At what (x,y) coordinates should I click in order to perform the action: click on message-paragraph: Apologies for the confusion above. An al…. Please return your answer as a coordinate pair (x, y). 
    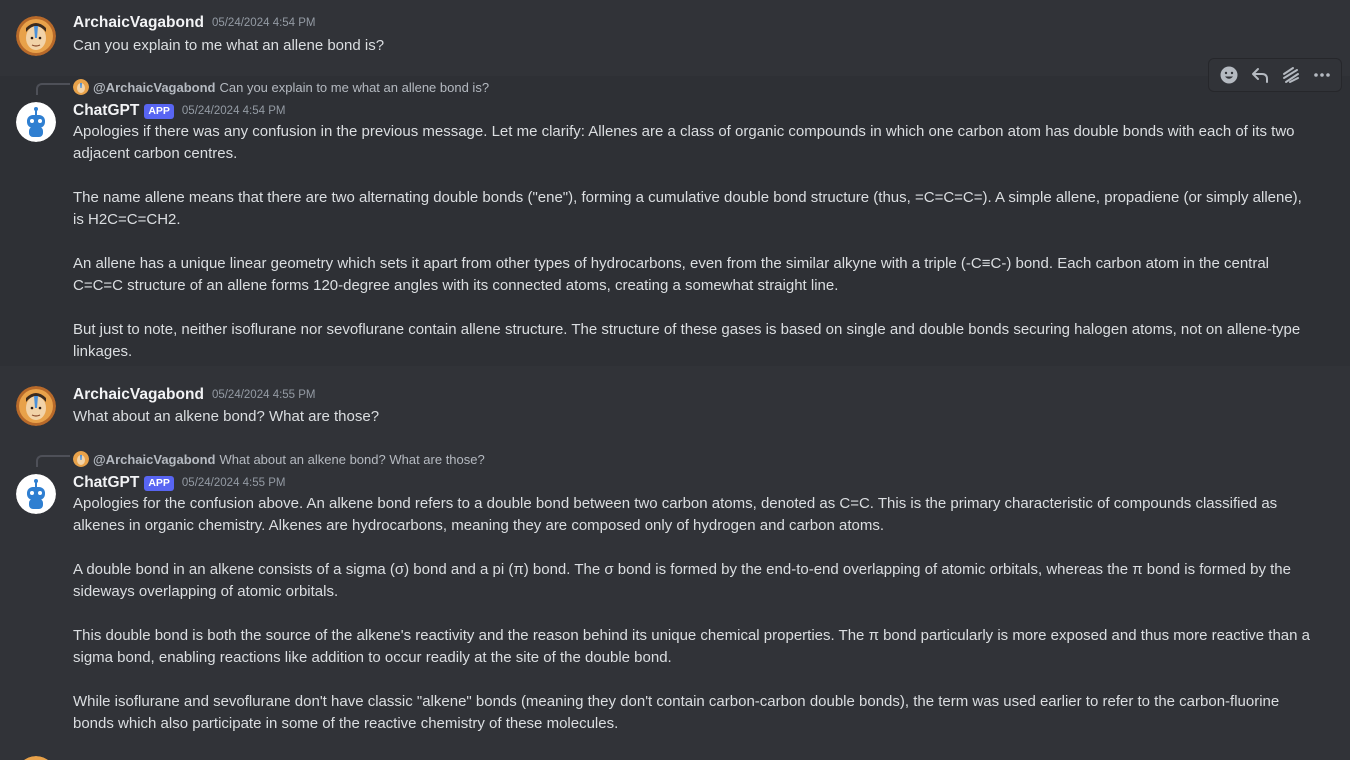
    Looking at the image, I should click on (675, 514).